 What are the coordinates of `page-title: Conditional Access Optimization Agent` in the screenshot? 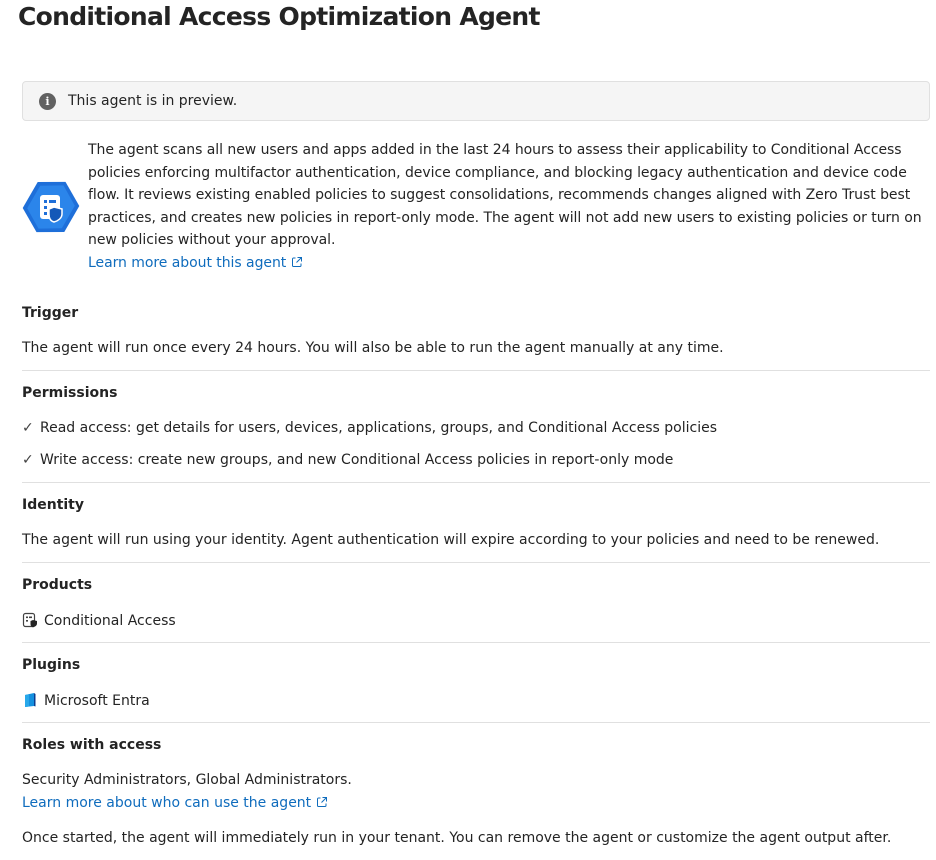 It's located at (279, 16).